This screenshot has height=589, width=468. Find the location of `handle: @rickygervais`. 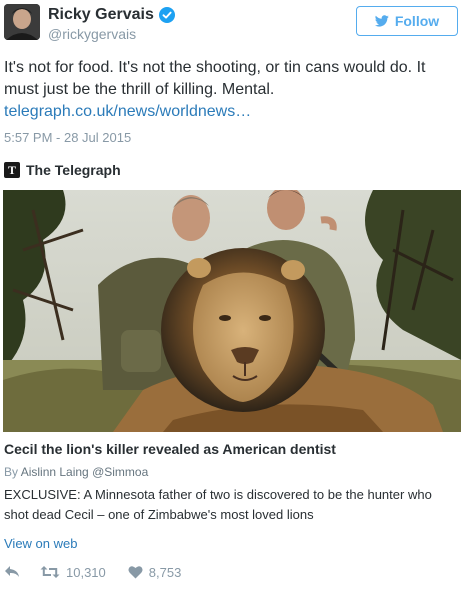

handle: @rickygervais is located at coordinates (92, 34).